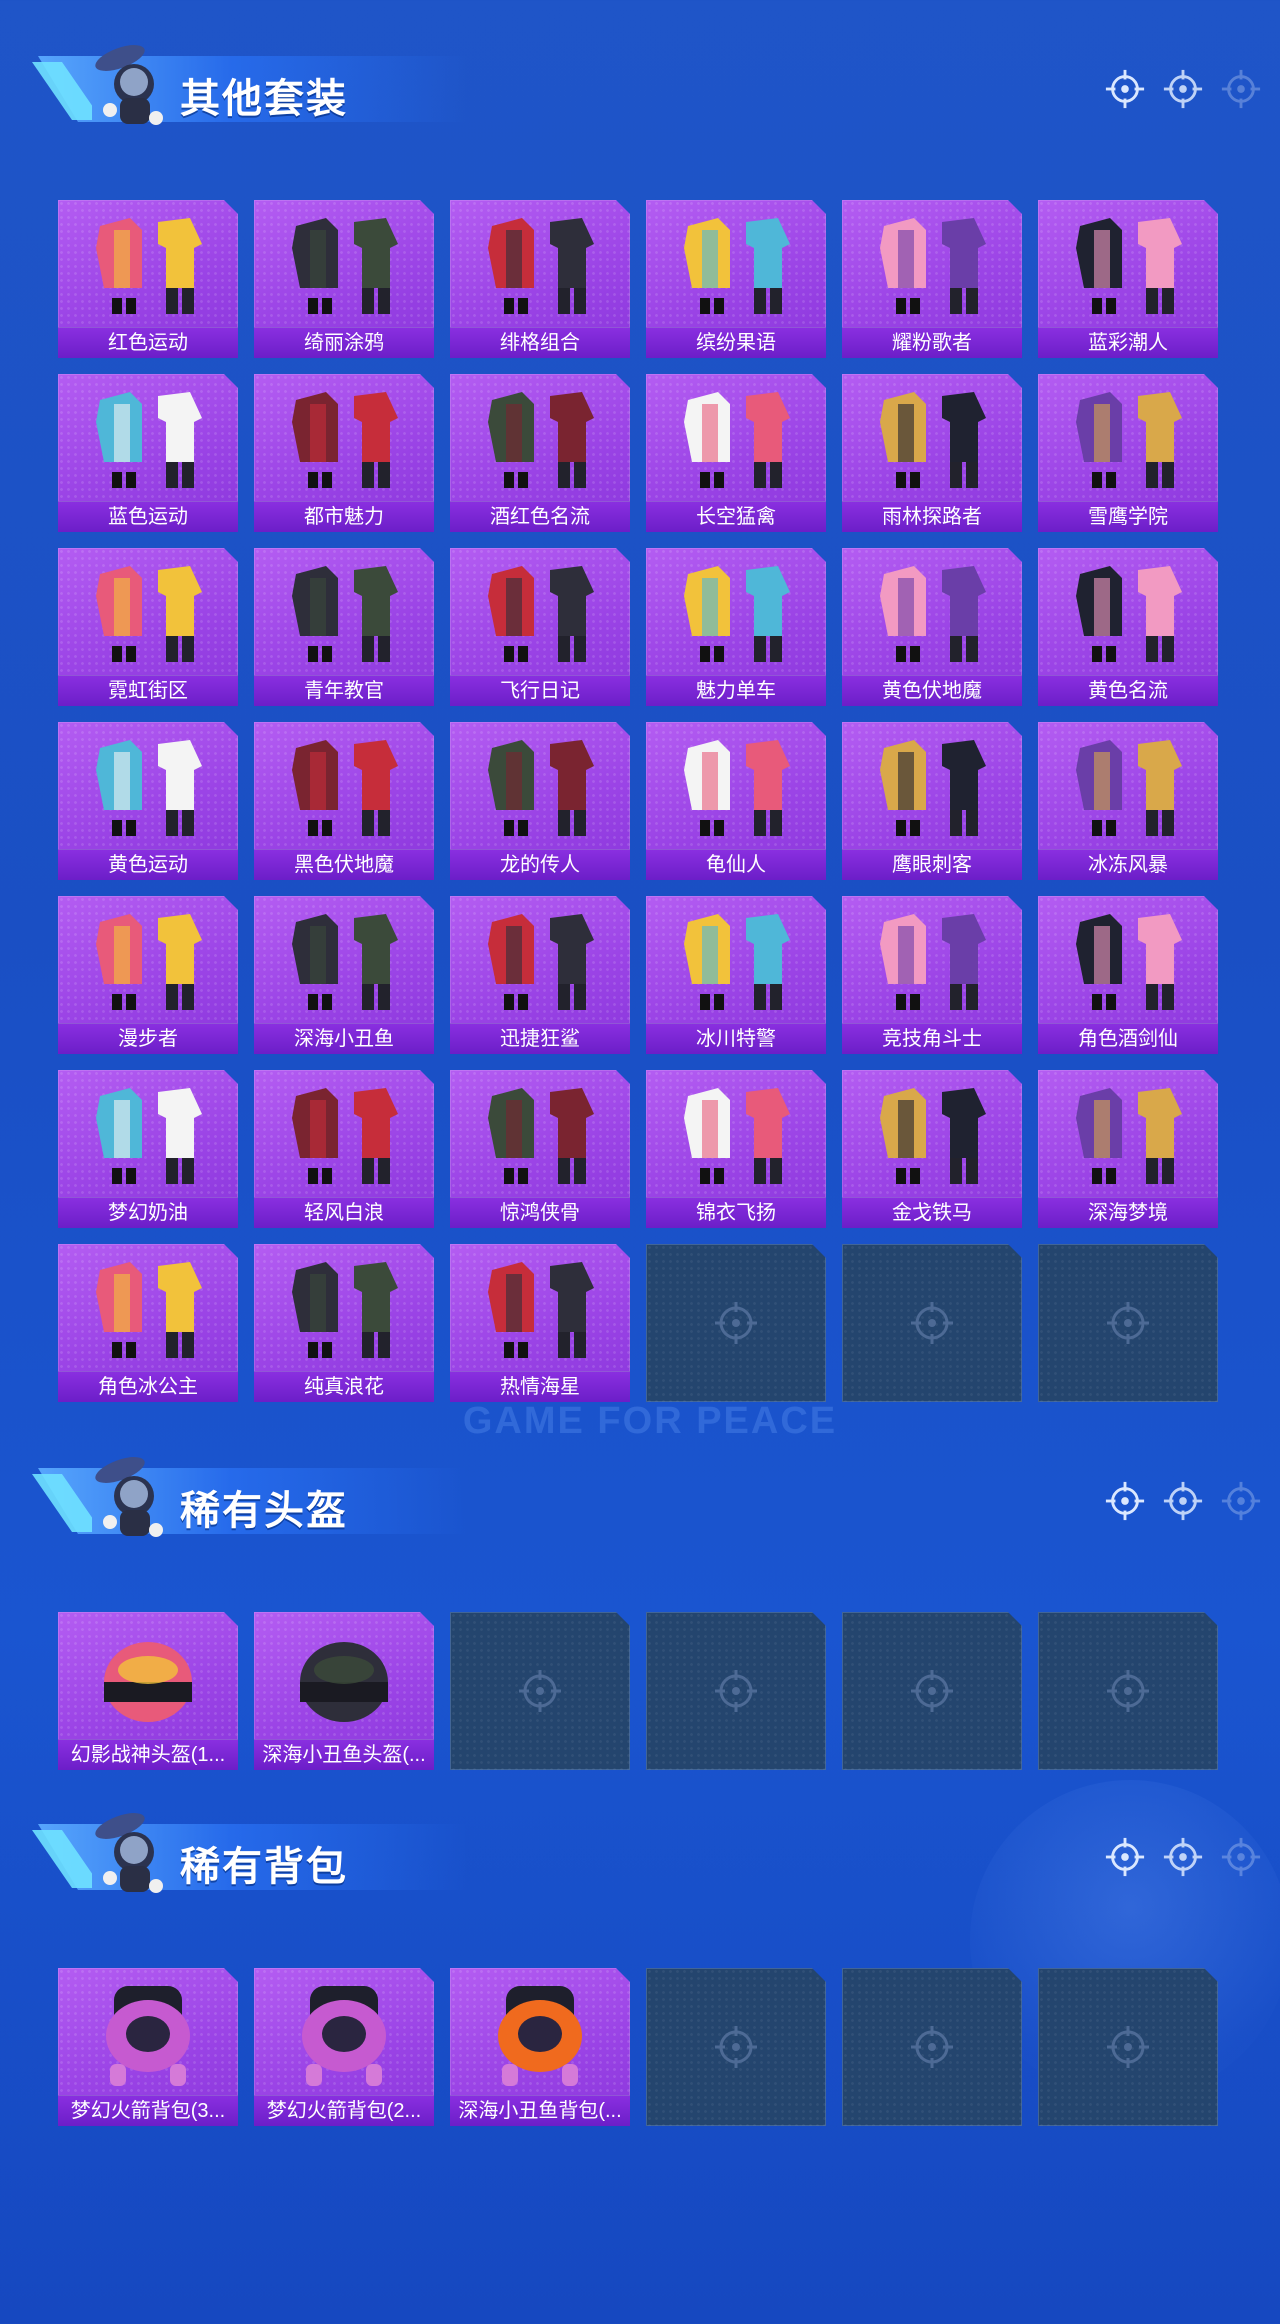 This screenshot has height=2324, width=1280. What do you see at coordinates (640, 279) in the screenshot?
I see `item-row: 红色运动 绮丽涂鸦 绯格组合 缤纷果语 耀粉歌者 蓝彩潮人` at bounding box center [640, 279].